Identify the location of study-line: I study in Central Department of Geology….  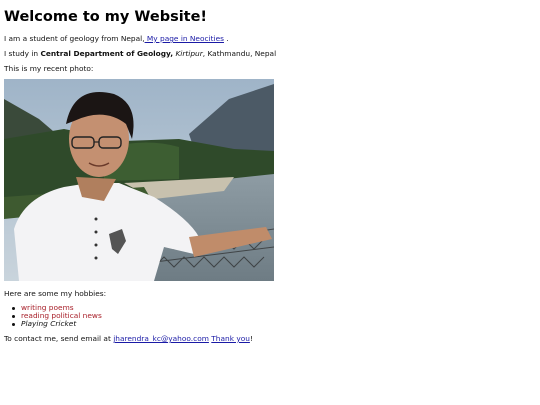
(140, 54).